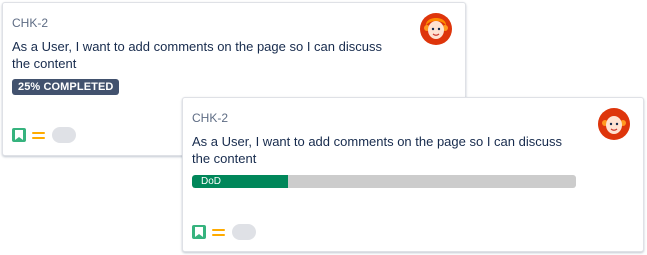  What do you see at coordinates (240, 181) in the screenshot?
I see `progress-fill: DoD` at bounding box center [240, 181].